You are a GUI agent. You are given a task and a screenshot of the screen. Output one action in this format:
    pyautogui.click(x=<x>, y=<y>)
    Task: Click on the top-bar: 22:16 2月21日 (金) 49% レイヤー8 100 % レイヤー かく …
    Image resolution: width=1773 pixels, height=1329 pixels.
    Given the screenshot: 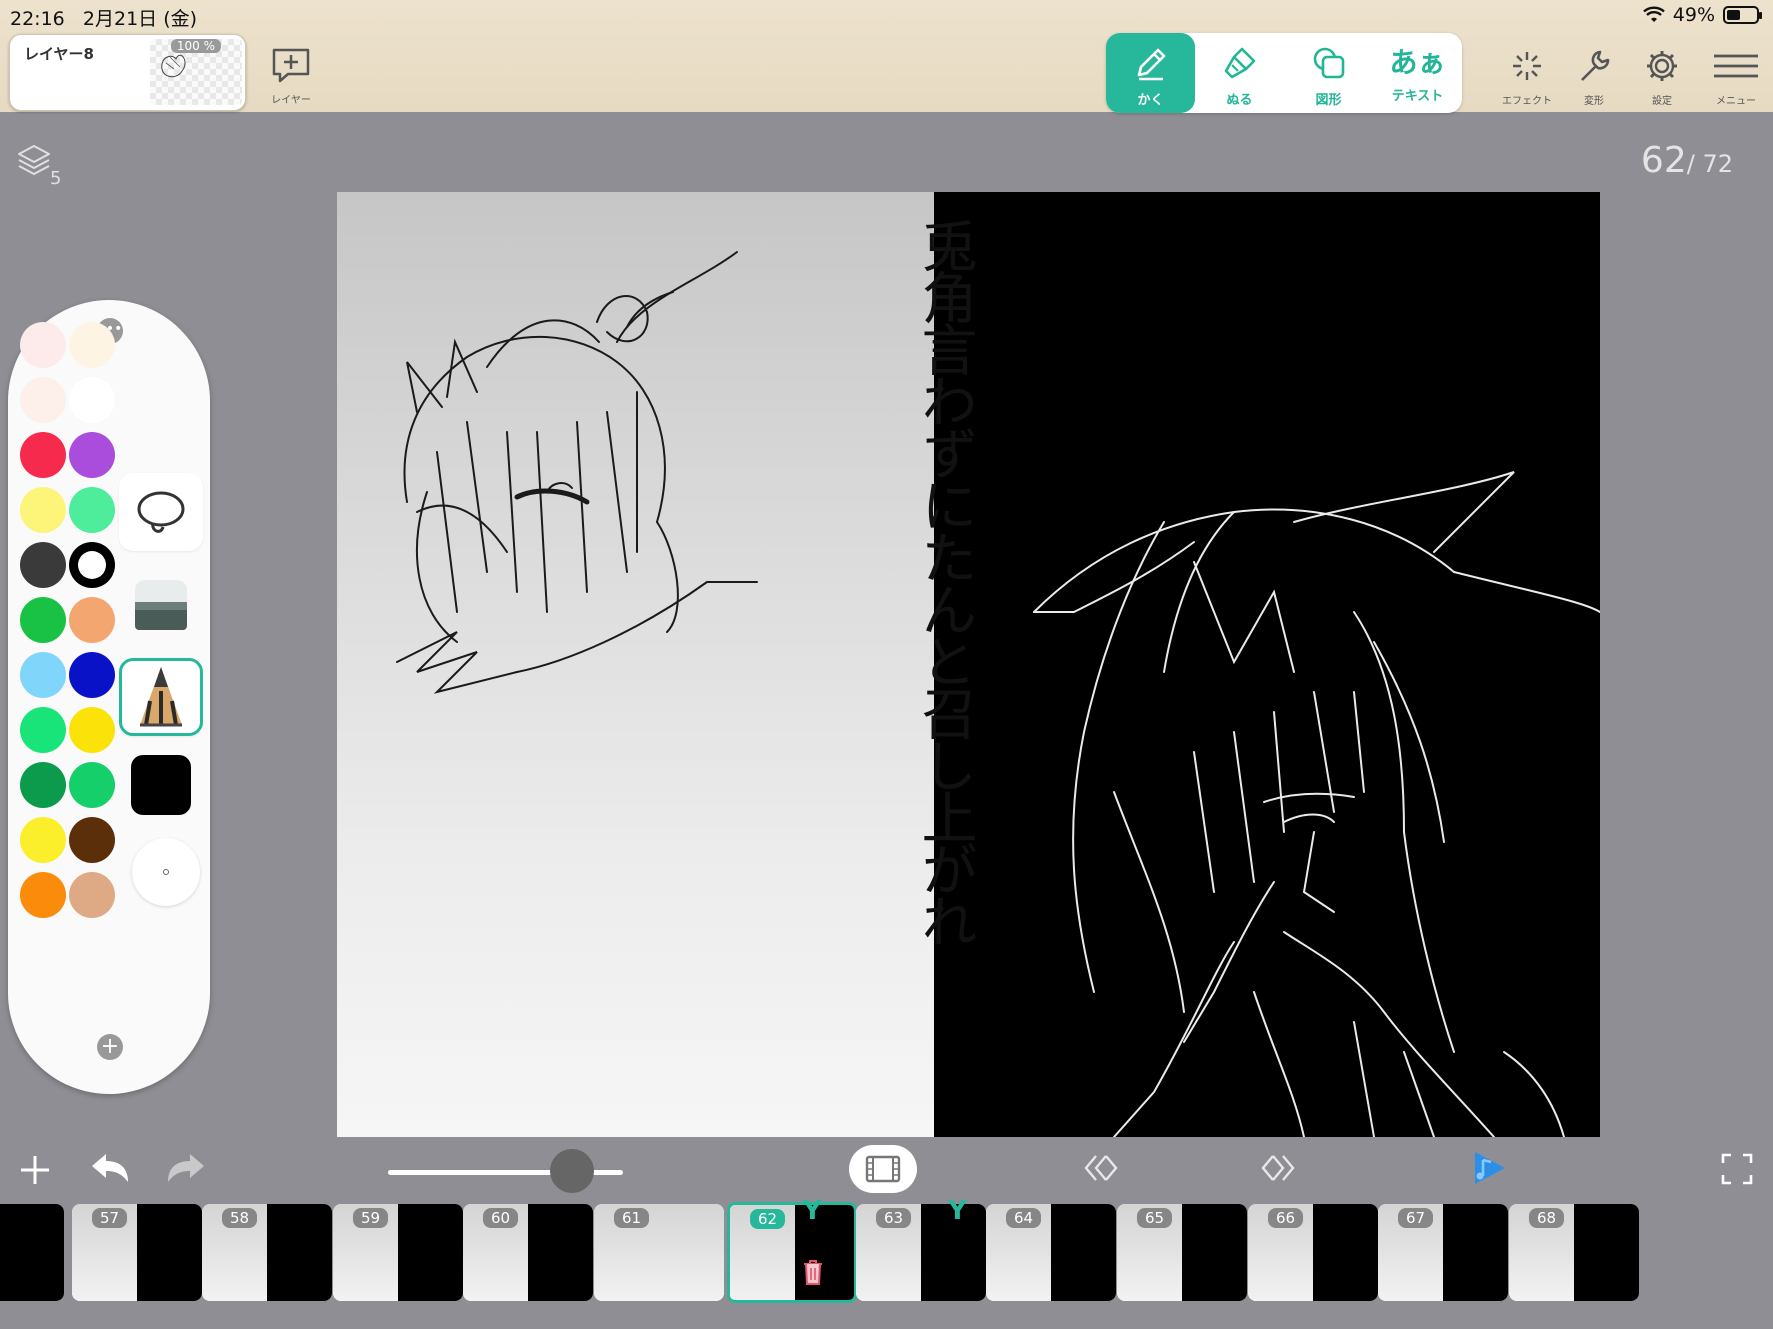 What is the action you would take?
    pyautogui.click(x=886, y=56)
    